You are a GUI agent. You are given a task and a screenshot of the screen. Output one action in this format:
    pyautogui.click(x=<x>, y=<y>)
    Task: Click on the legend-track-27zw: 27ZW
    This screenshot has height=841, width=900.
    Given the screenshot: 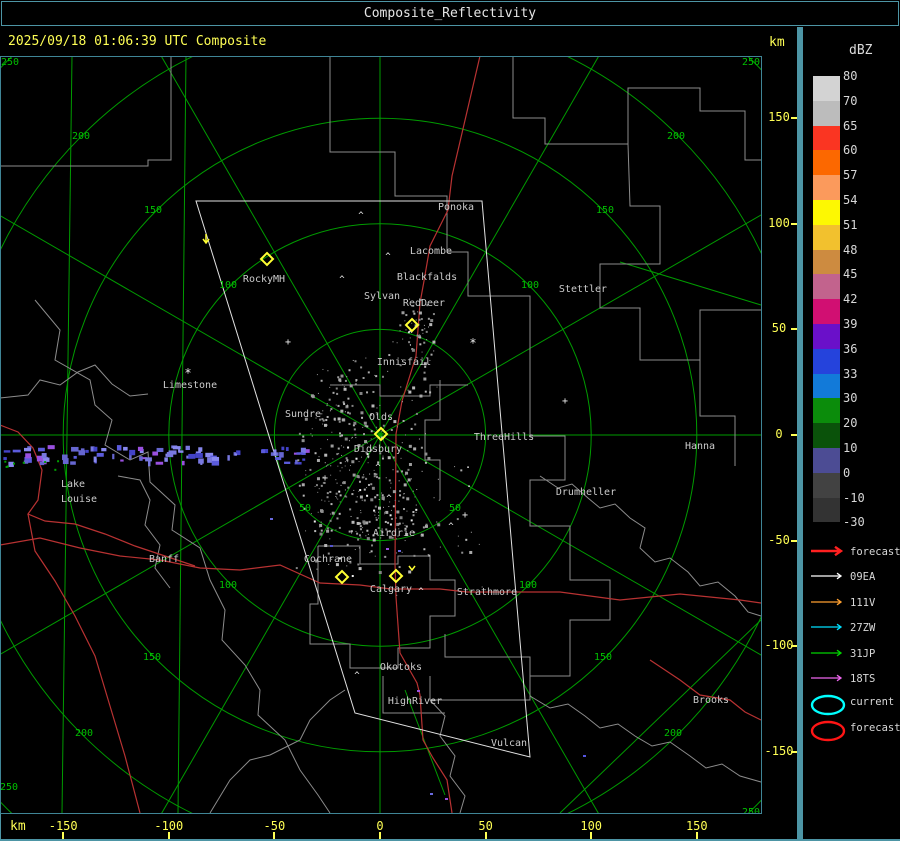 What is the action you would take?
    pyautogui.click(x=854, y=629)
    